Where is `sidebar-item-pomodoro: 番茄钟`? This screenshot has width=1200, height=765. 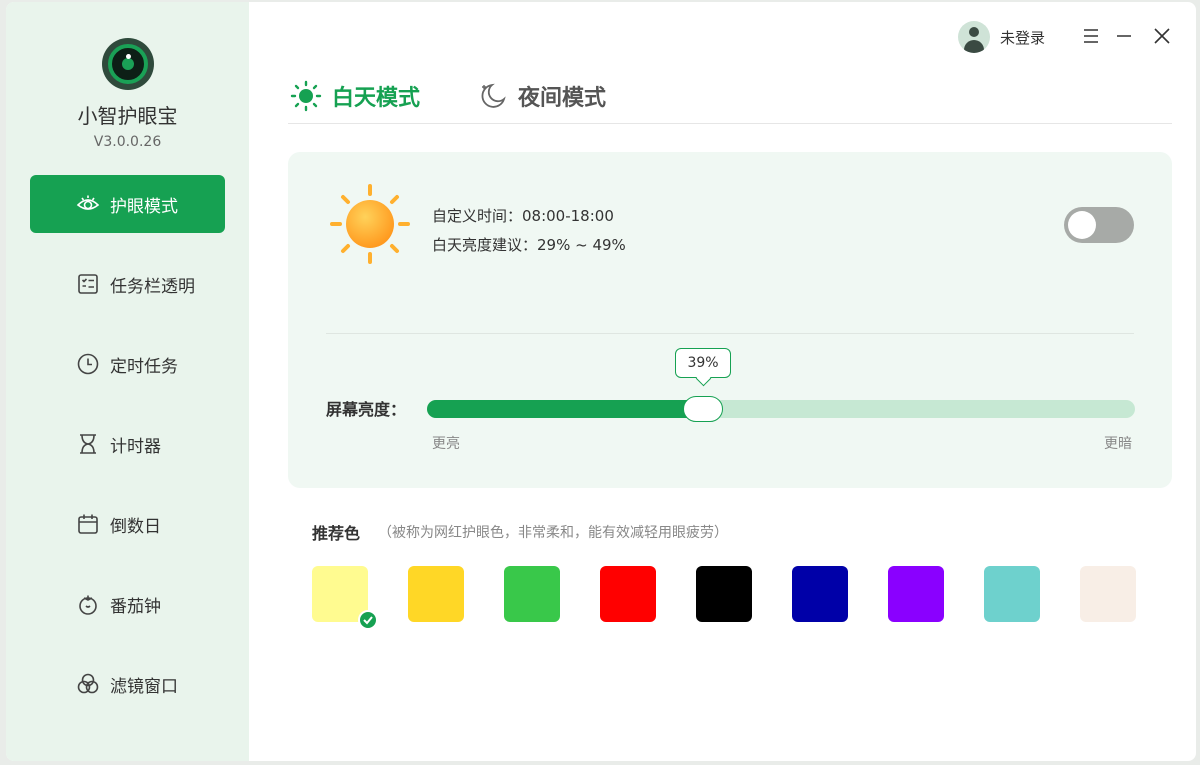 sidebar-item-pomodoro: 番茄钟 is located at coordinates (127, 604).